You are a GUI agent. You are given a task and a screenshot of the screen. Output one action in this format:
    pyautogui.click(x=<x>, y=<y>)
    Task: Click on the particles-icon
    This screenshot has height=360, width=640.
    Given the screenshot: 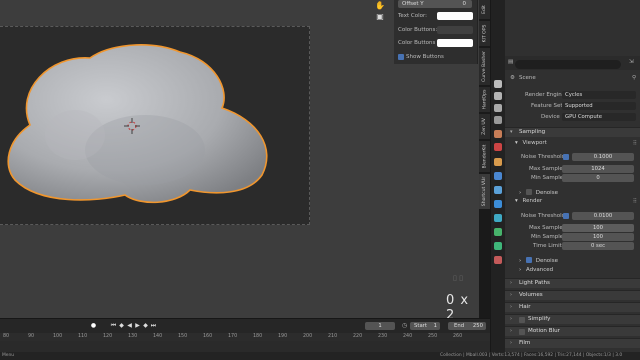 What is the action you would take?
    pyautogui.click(x=498, y=190)
    